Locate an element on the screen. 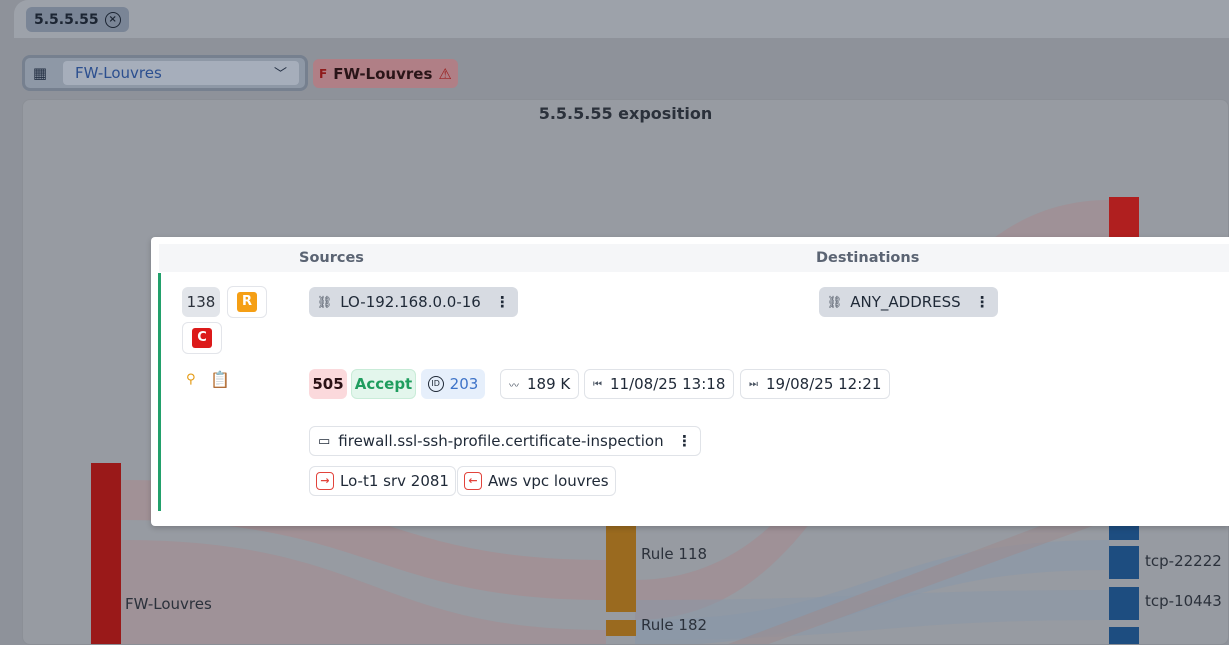  chevron-down-icon: ﹀ is located at coordinates (280, 72).